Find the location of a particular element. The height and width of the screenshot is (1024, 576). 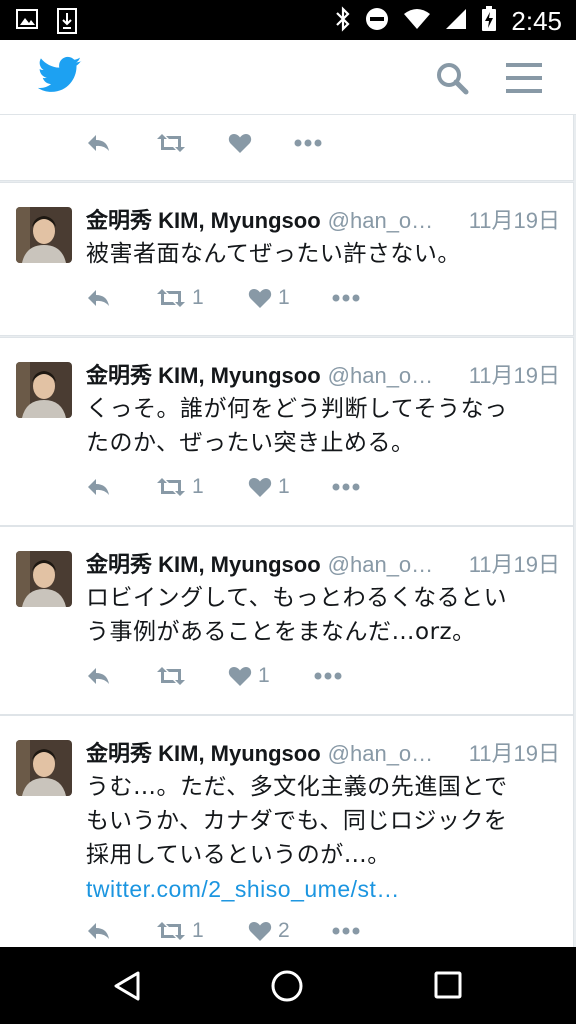

tweet-text-line: うむ…。ただ、多文化主義の先進国とで is located at coordinates (297, 787).